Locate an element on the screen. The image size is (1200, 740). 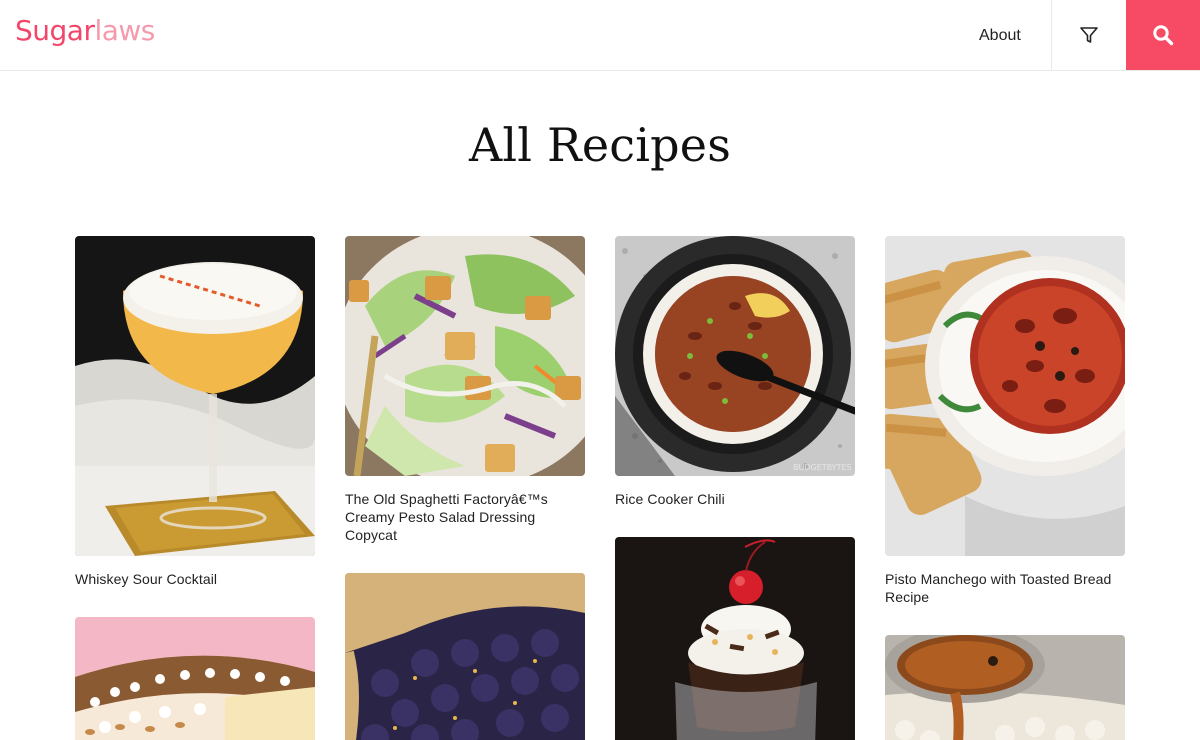
site-logo: Sugarlaws is located at coordinates (85, 30).